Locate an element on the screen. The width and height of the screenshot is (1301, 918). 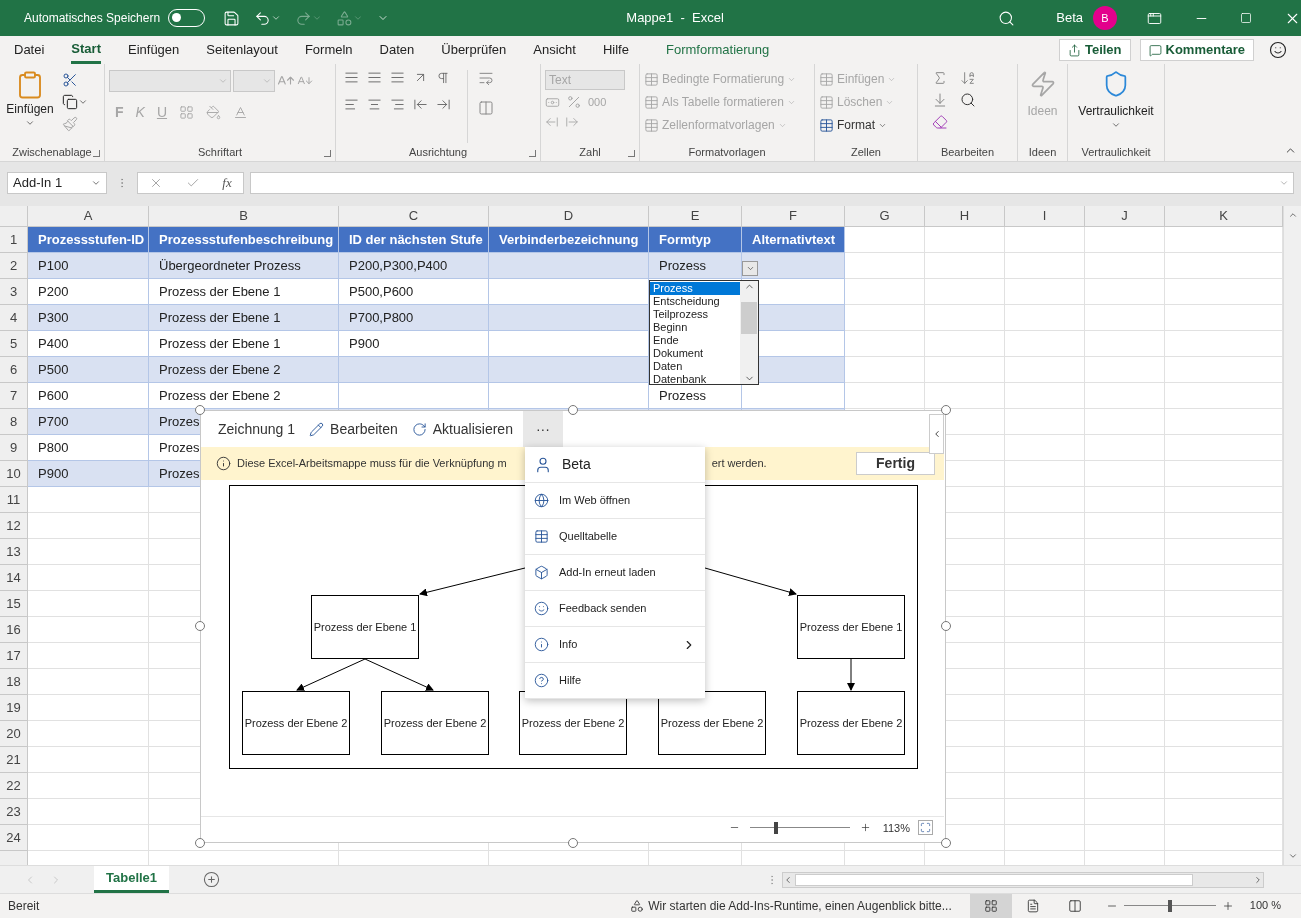
ribbon-tab: Einfügen is located at coordinates (154, 50).